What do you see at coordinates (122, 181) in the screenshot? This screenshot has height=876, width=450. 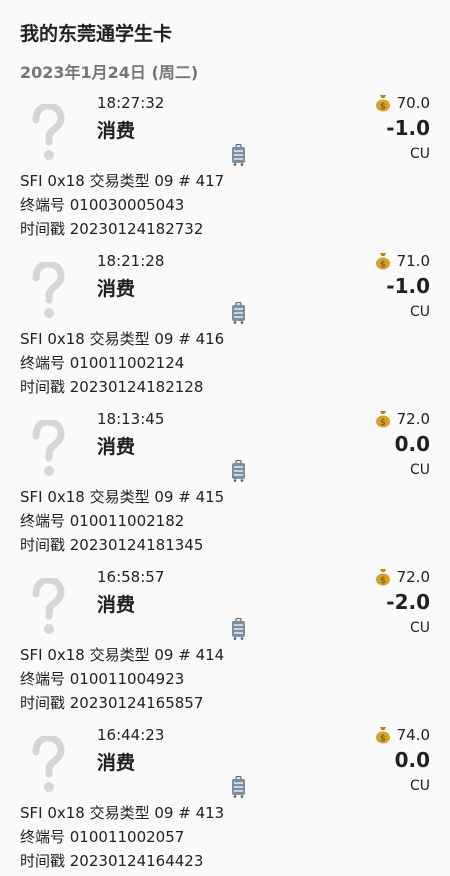 I see `sfi-line: SFI 0x18 交易类型 09 # 417` at bounding box center [122, 181].